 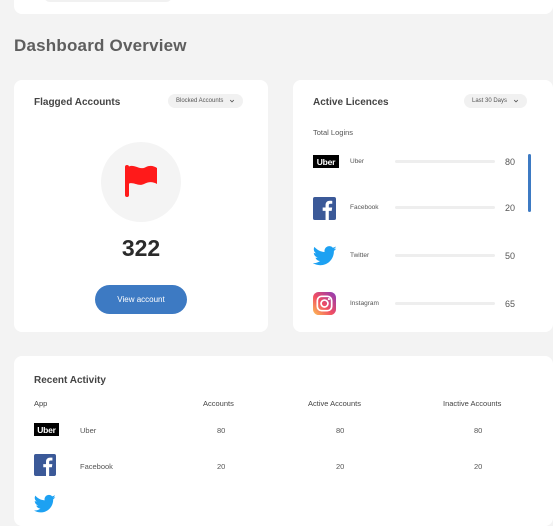 What do you see at coordinates (333, 132) in the screenshot?
I see `total-logins-label: Total Logins` at bounding box center [333, 132].